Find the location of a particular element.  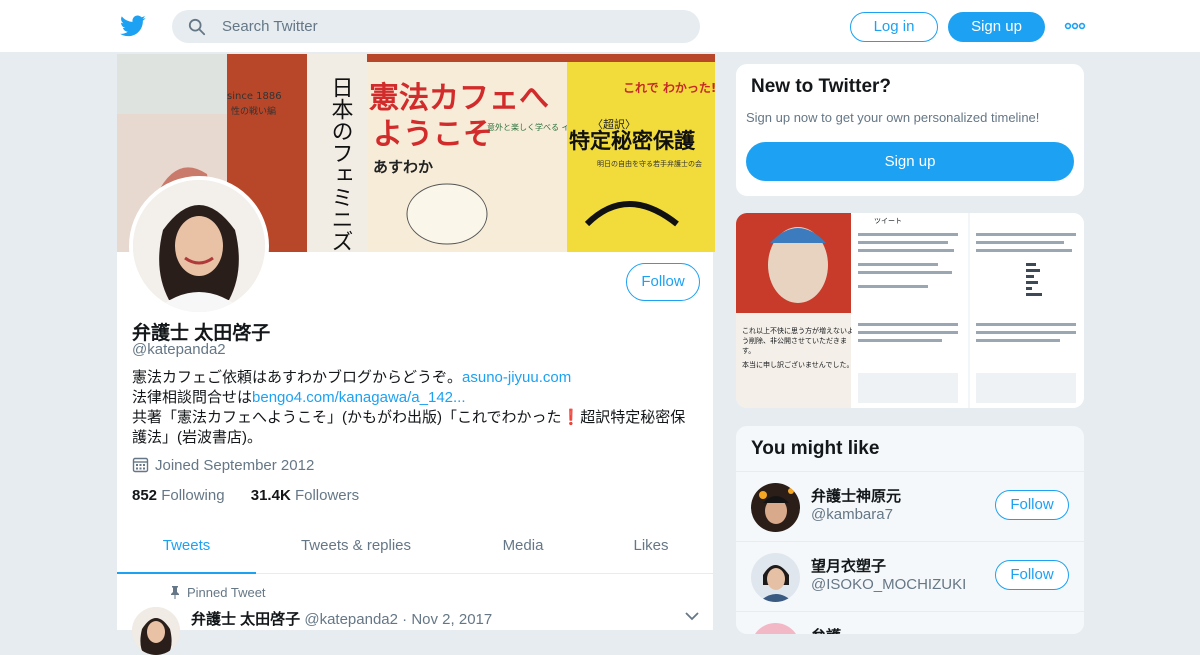

followers-stat: 31.4K Followers is located at coordinates (305, 495).